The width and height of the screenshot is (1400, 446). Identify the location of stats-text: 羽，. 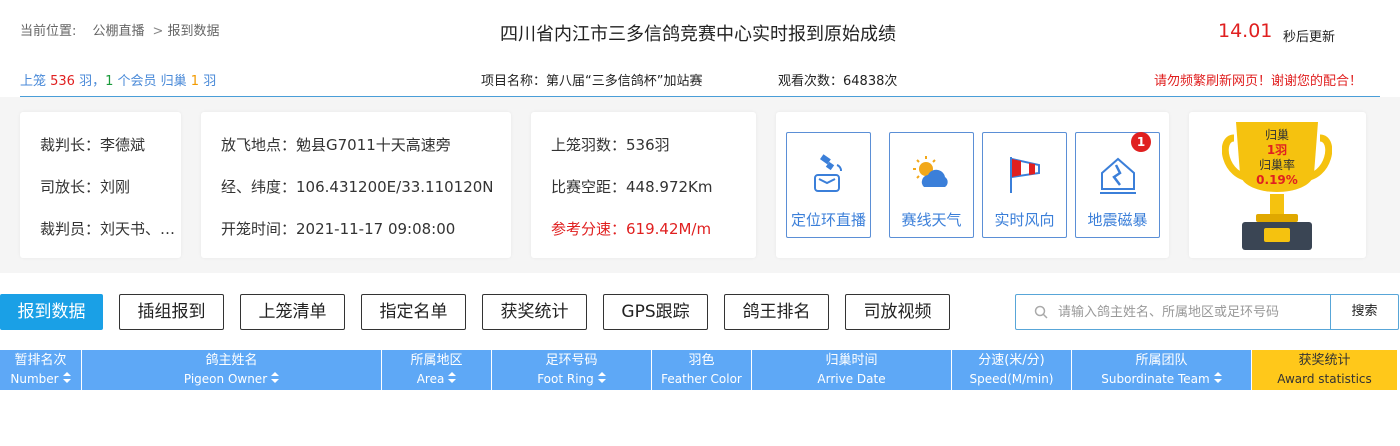
(90, 81).